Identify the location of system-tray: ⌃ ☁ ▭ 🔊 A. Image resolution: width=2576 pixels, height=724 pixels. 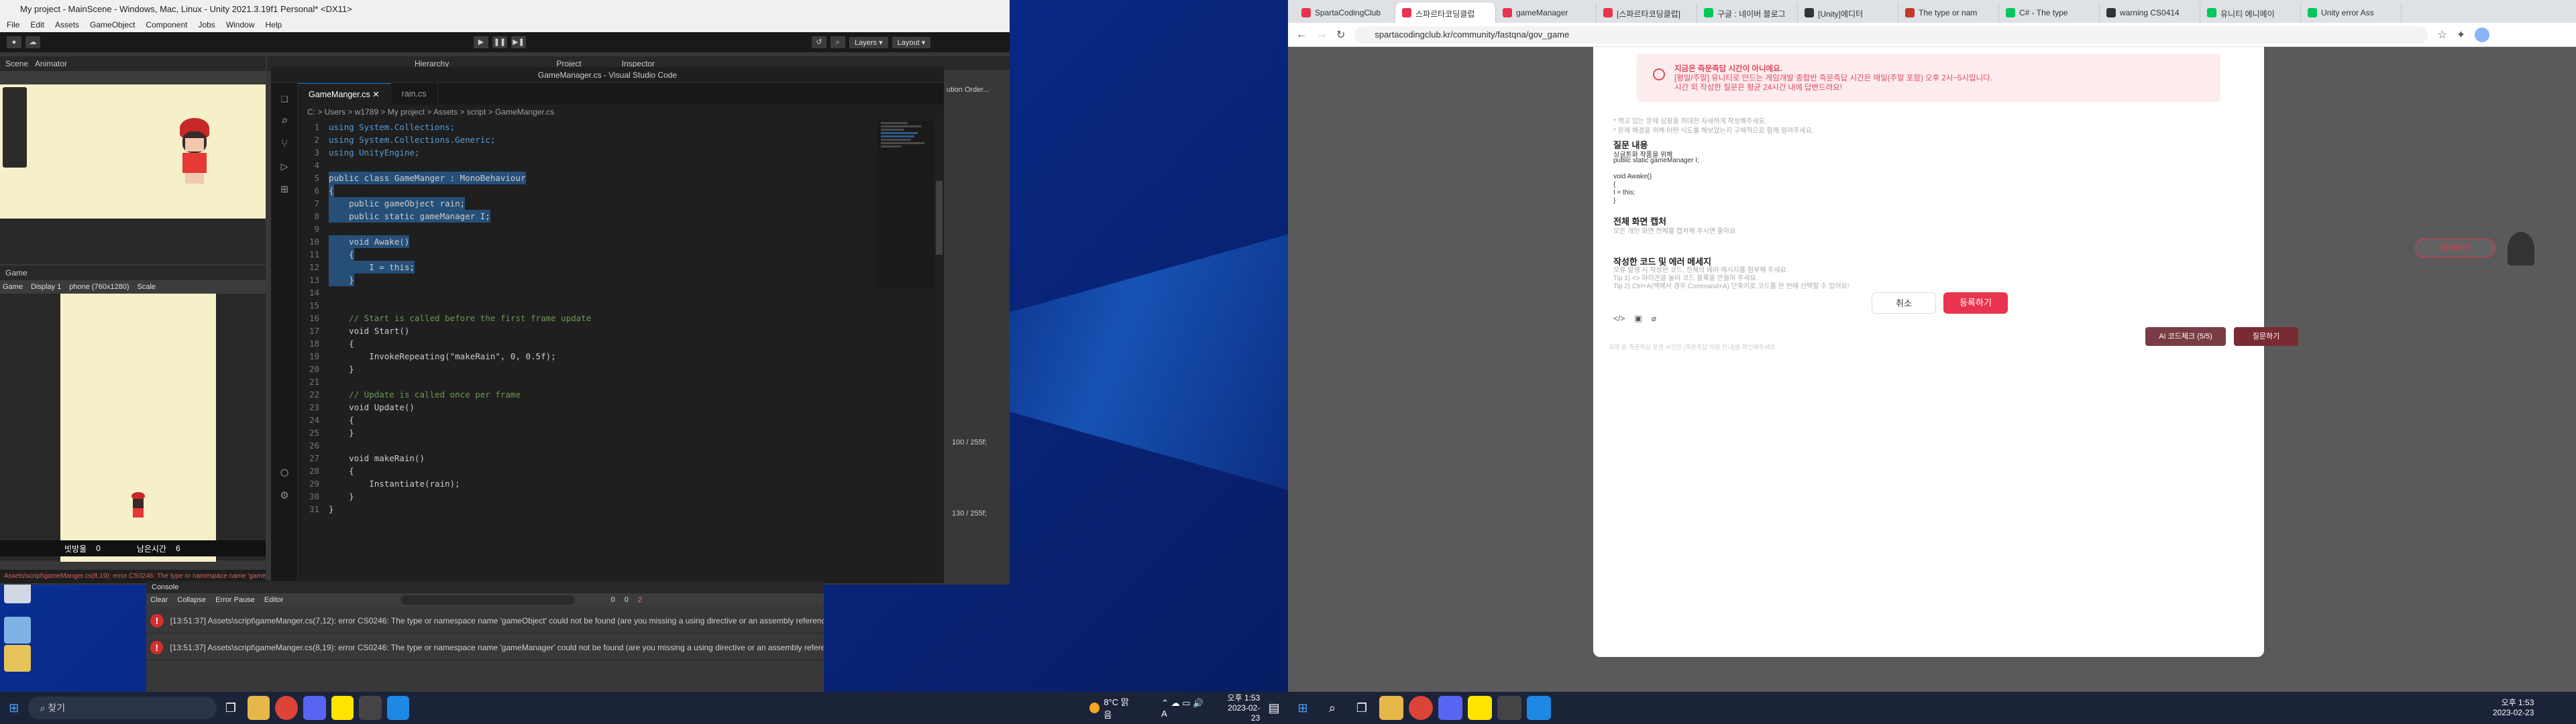
(1184, 708).